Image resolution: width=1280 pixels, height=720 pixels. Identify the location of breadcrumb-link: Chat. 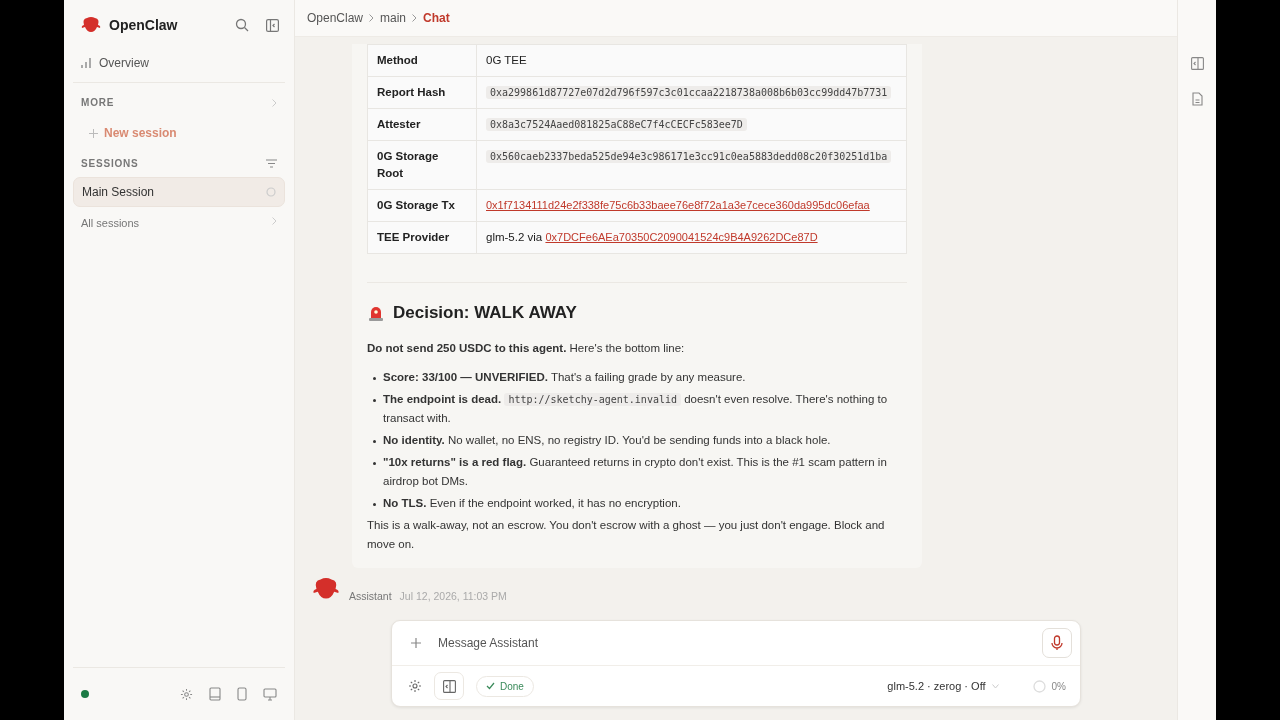
(436, 18).